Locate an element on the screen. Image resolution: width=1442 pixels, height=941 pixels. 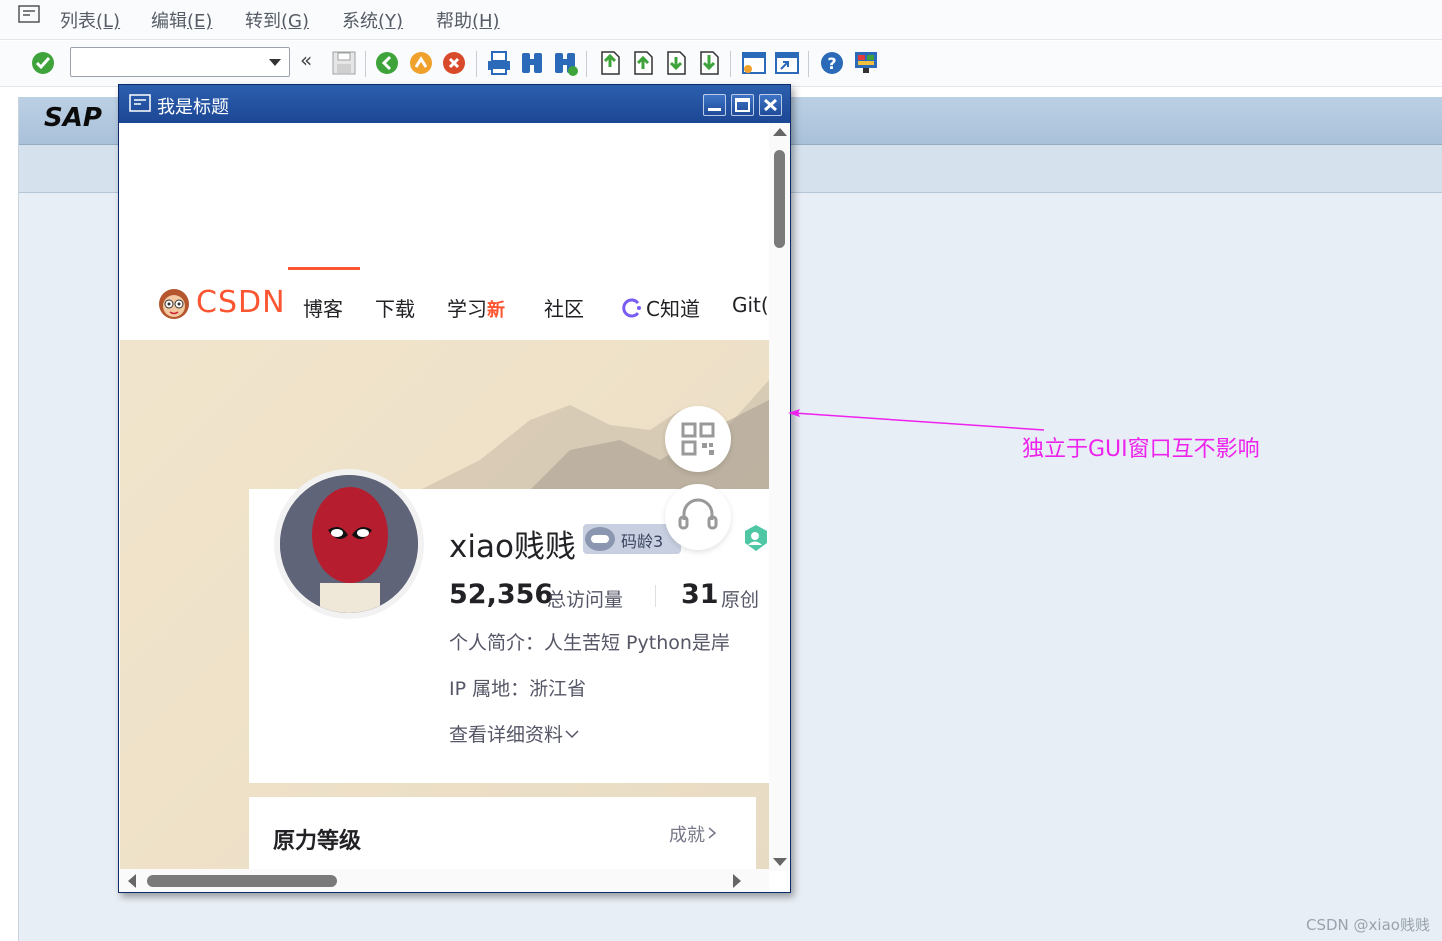
help-icon: ? is located at coordinates (832, 63).